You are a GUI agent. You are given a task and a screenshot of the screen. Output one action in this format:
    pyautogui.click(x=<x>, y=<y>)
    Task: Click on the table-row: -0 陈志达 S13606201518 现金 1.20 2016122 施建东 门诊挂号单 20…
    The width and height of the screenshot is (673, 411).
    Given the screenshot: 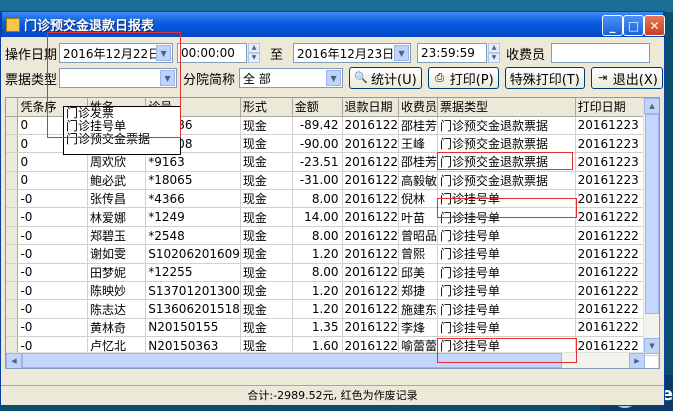 What is the action you would take?
    pyautogui.click(x=332, y=309)
    